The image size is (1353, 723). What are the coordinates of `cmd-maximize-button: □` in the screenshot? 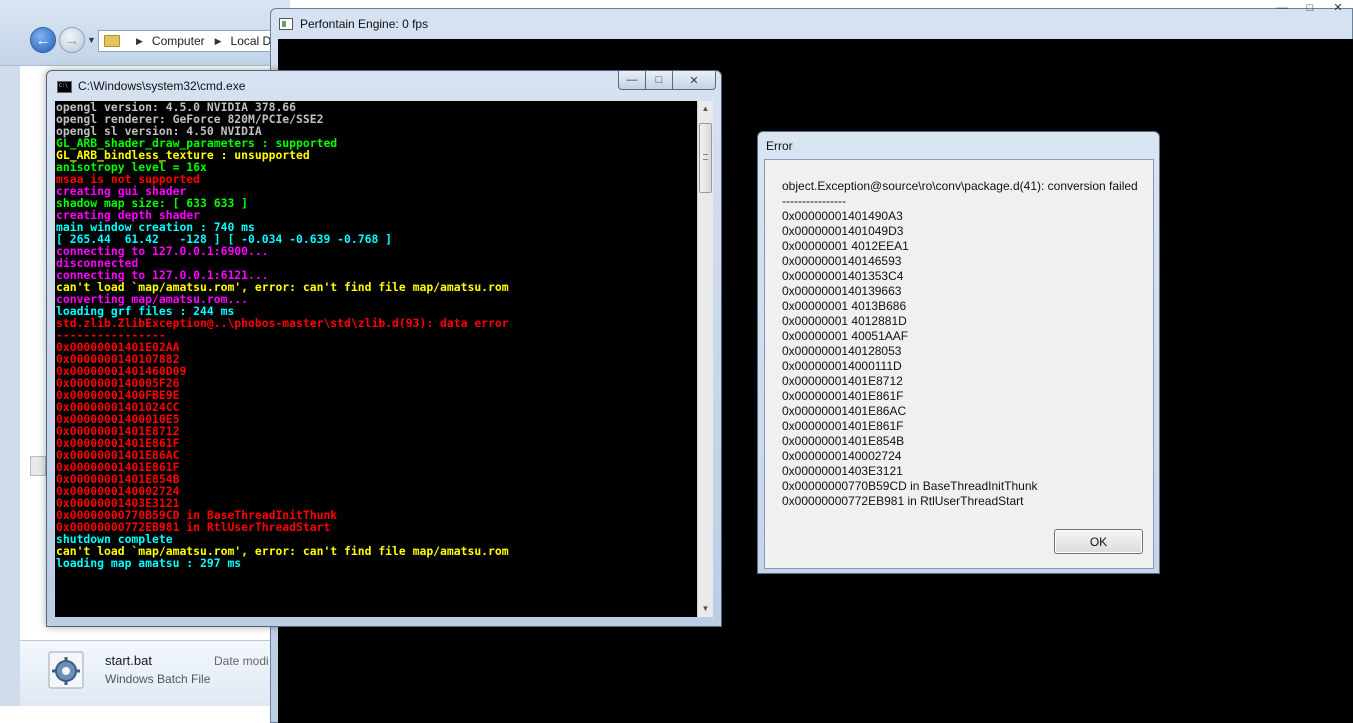 It's located at (658, 80).